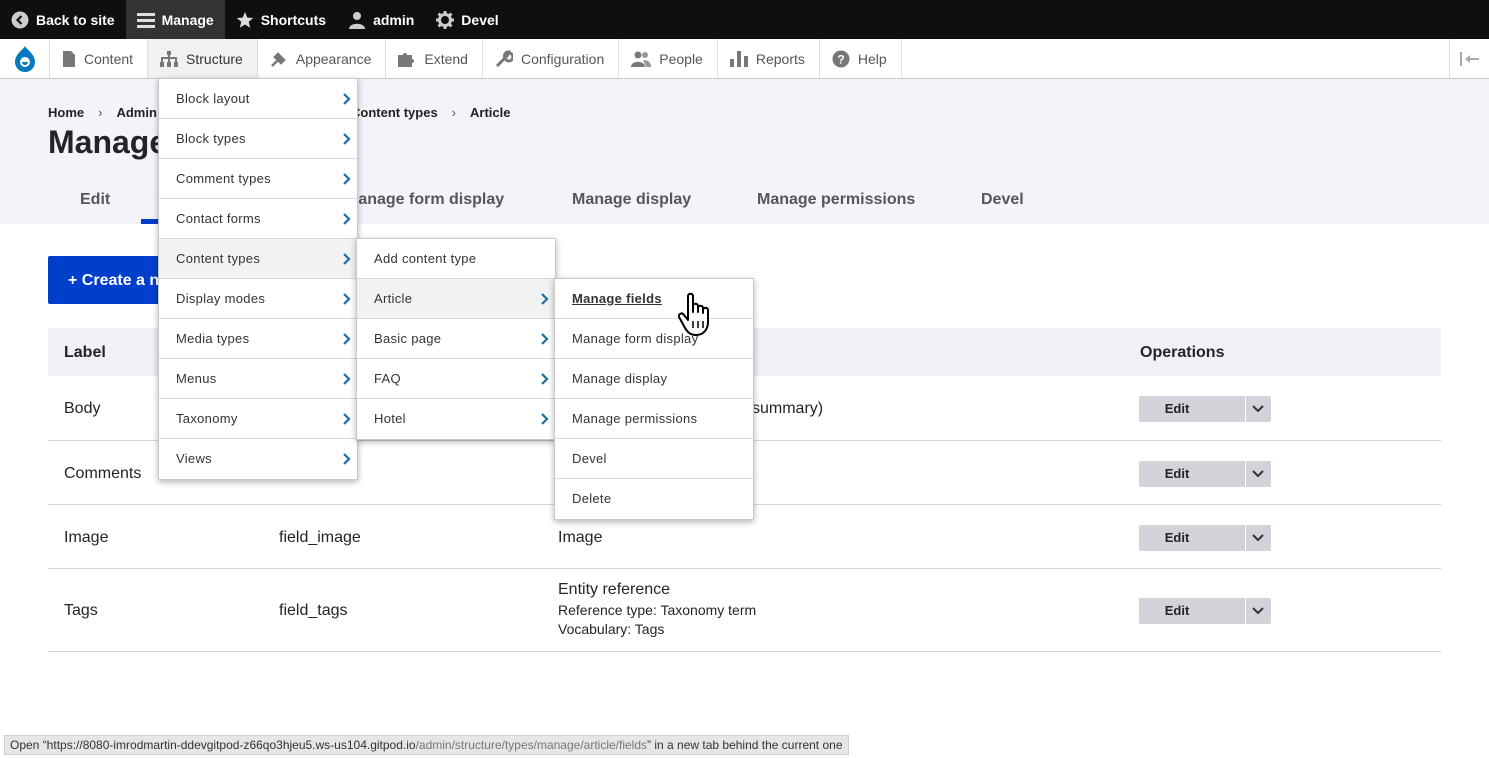  What do you see at coordinates (456, 379) in the screenshot?
I see `menu-item-faq: FAQ` at bounding box center [456, 379].